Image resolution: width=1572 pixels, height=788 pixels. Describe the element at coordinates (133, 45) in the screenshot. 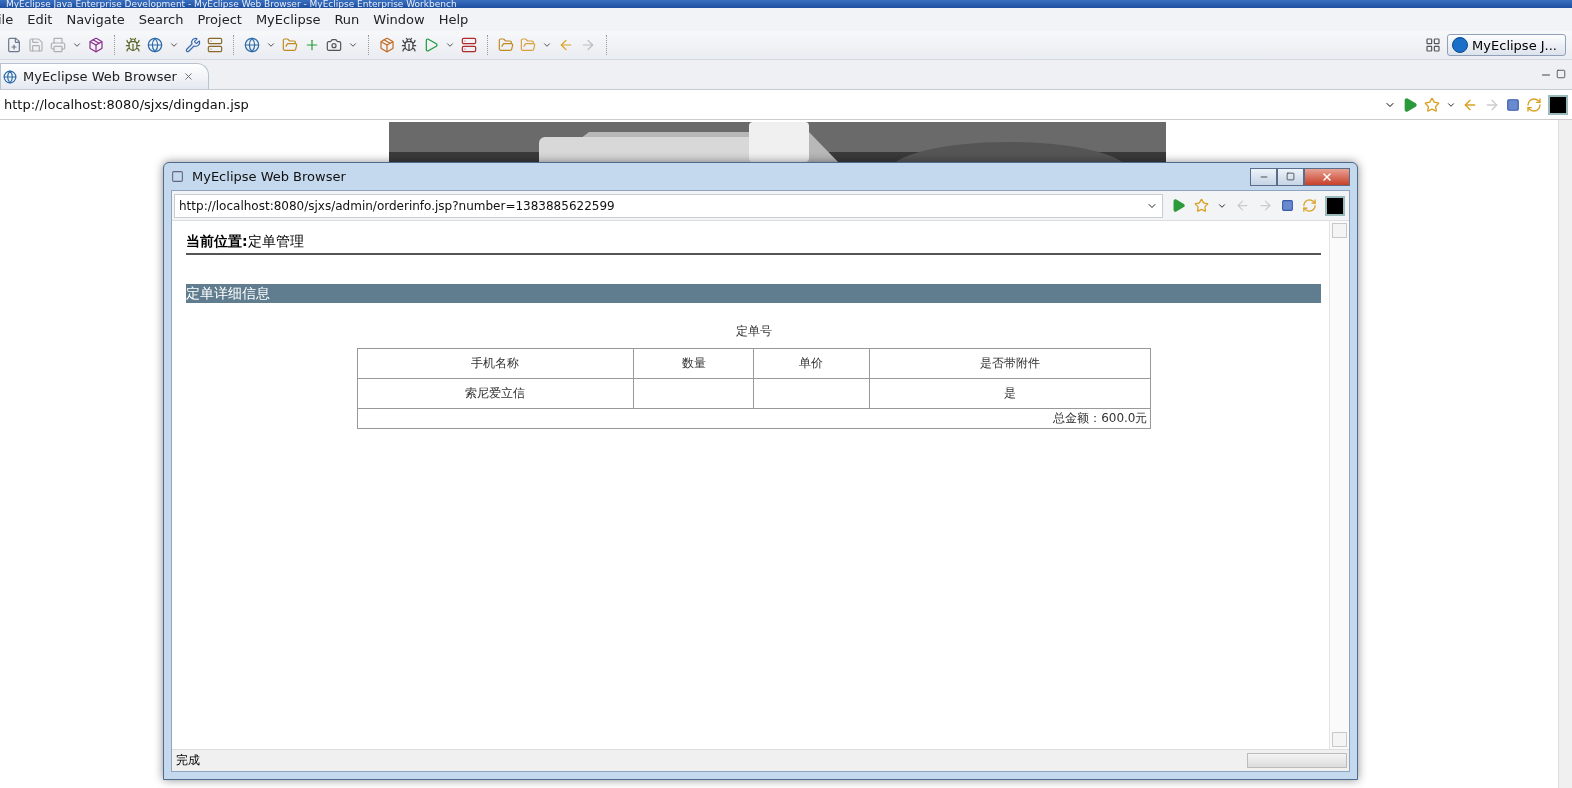

I see `bug-icon` at that location.